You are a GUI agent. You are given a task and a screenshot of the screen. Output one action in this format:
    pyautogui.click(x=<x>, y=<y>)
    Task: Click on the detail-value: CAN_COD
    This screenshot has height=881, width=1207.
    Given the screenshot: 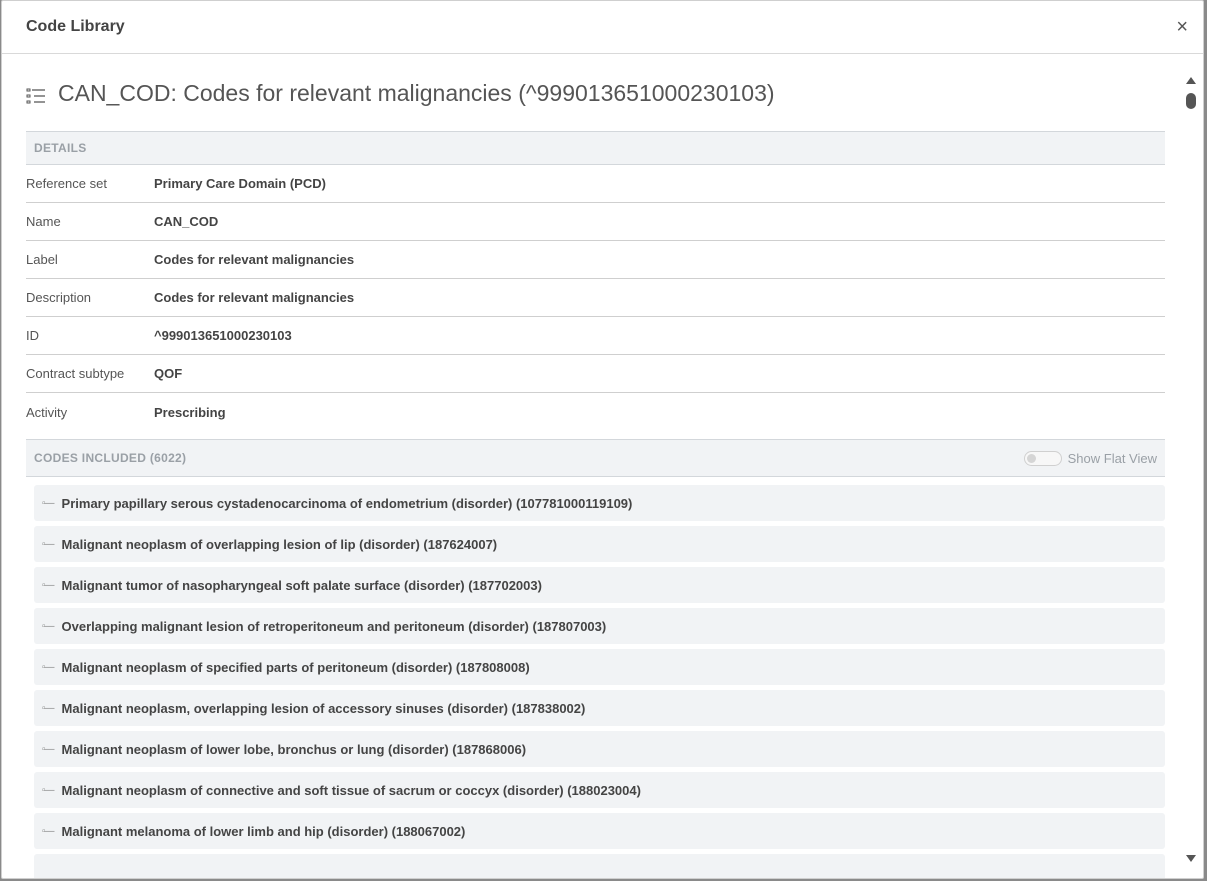 What is the action you would take?
    pyautogui.click(x=186, y=221)
    